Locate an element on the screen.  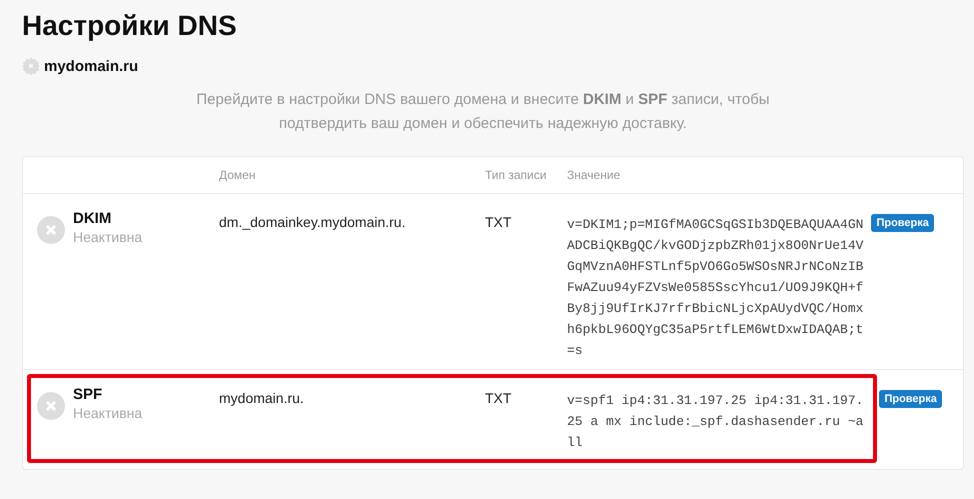
record-value: v=DKIM1;p=MIGfMA0GCSqGSIb3DQEBAQUAA4GNADCBiQKBgQC/kvGODjzpbZRh01jx8O0NrUe14VGqMVznA0HFSTLnf5pVO6Go5WSOsNRJrNCoNzIBFwAZuu94yFZVsWe0585SscYhcu1/UO9J9KQH+fBy8jj9UfIrKJ7rfrBbicNLjcXpAUydVQC/Homxh6pkbL96OQYgC35aP5rtfLEM6WtDxwIDAQAB;t=s is located at coordinates (715, 288).